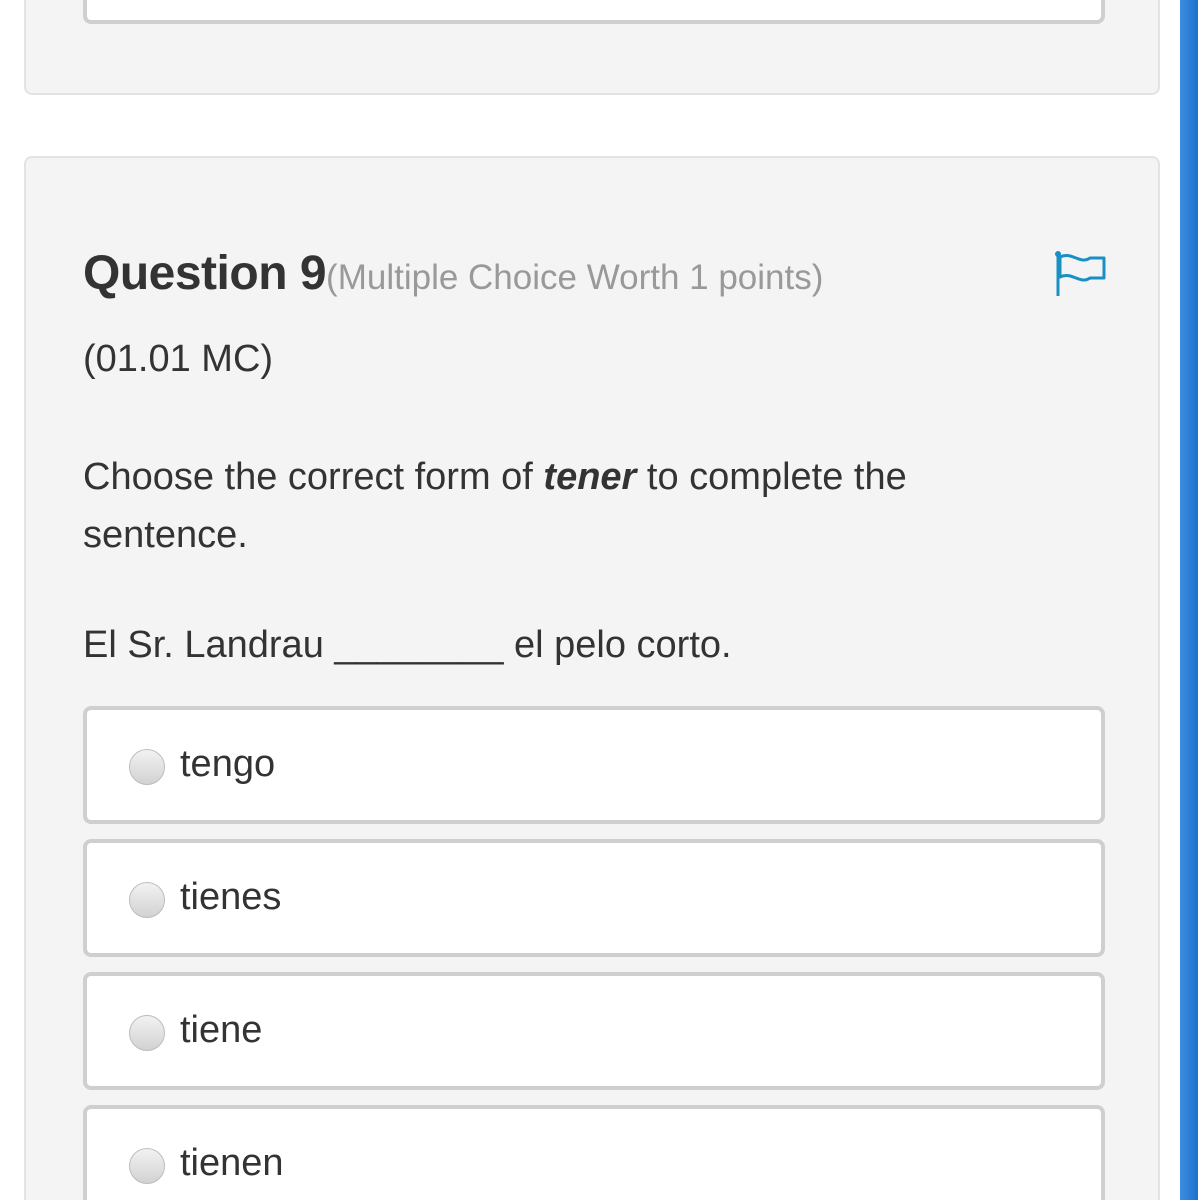 Image resolution: width=1198 pixels, height=1200 pixels. I want to click on option-label: tiene, so click(221, 1030).